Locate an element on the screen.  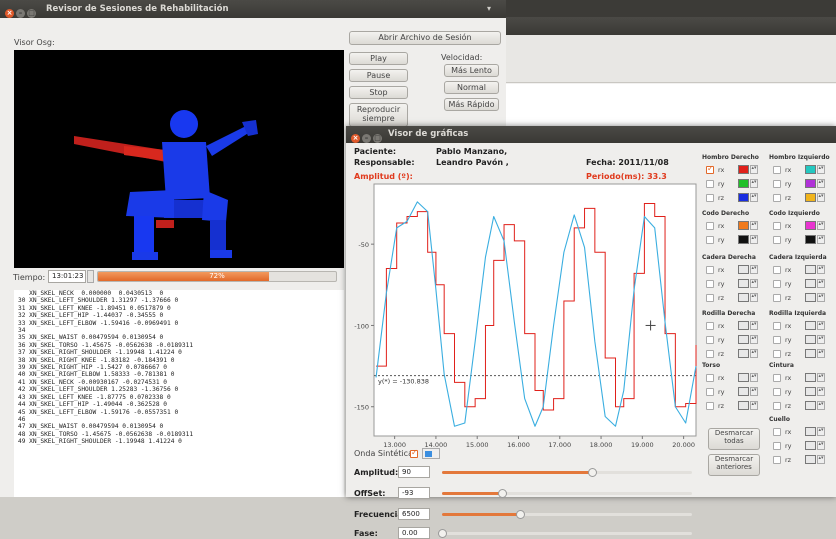
synthetic-color-picker is located at coordinates (431, 453).